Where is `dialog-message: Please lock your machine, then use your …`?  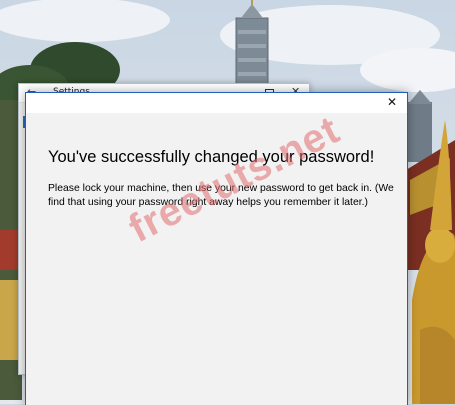 dialog-message: Please lock your machine, then use your … is located at coordinates (221, 195).